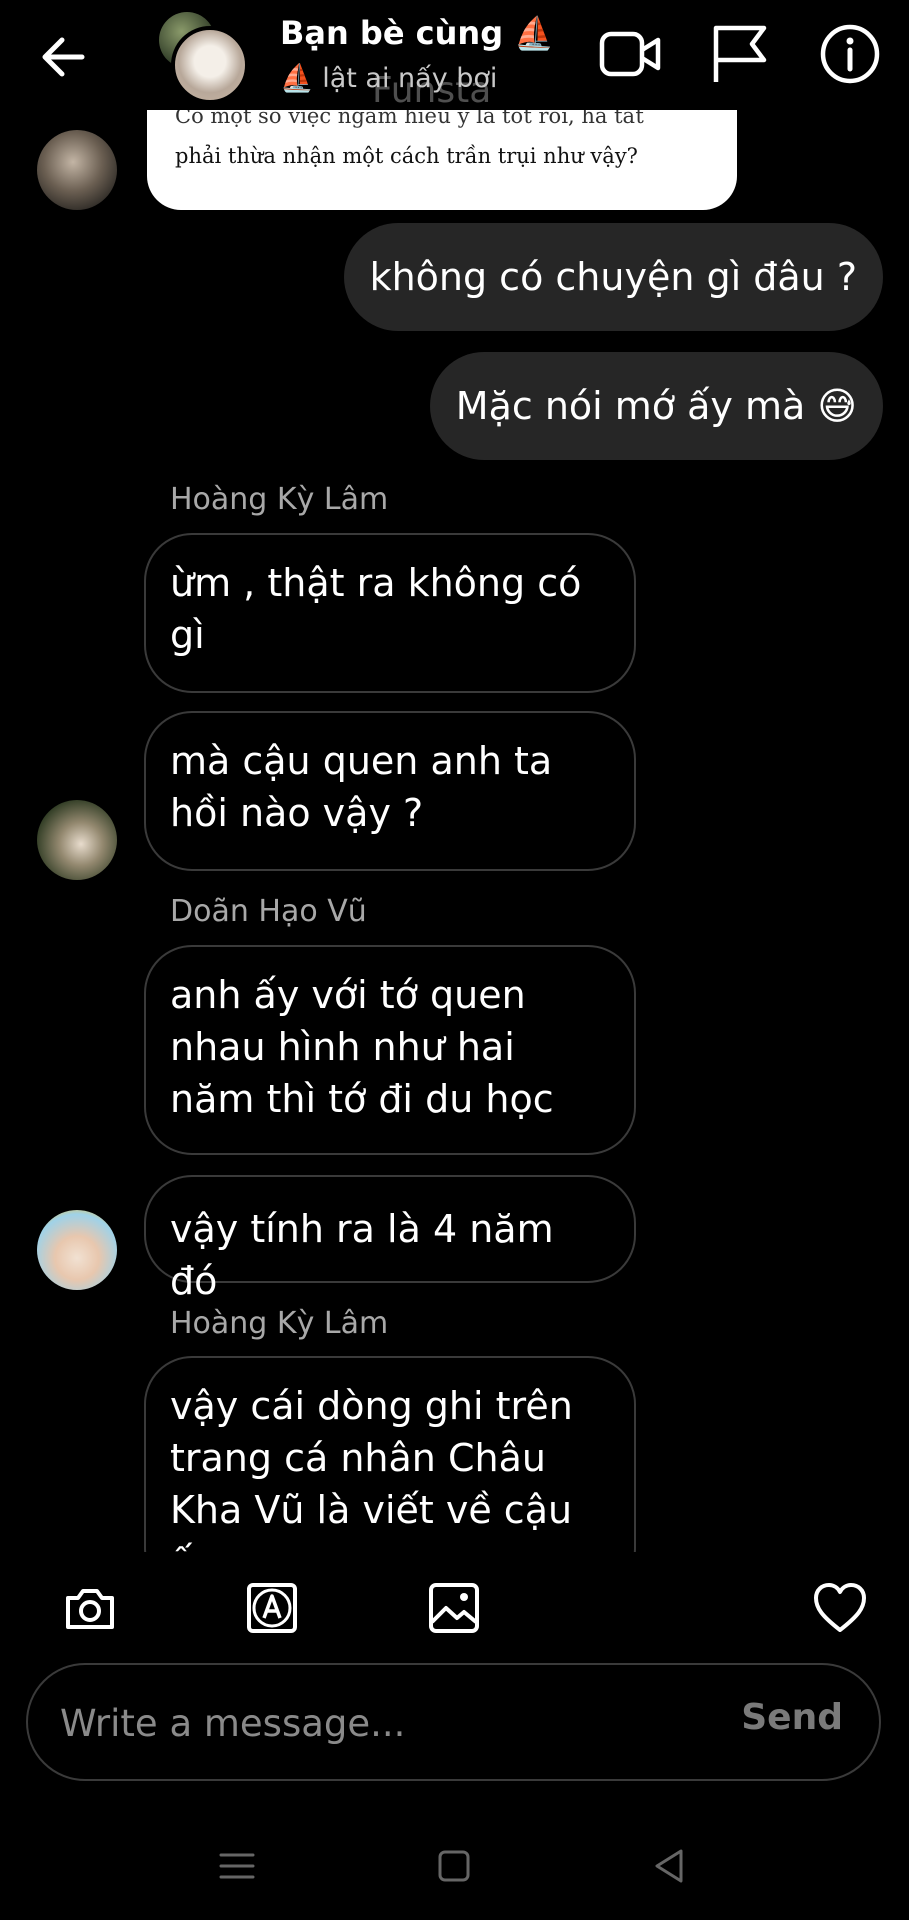 The image size is (909, 1920). What do you see at coordinates (613, 277) in the screenshot?
I see `outgoing-message: không có chuyện gì đâu ?` at bounding box center [613, 277].